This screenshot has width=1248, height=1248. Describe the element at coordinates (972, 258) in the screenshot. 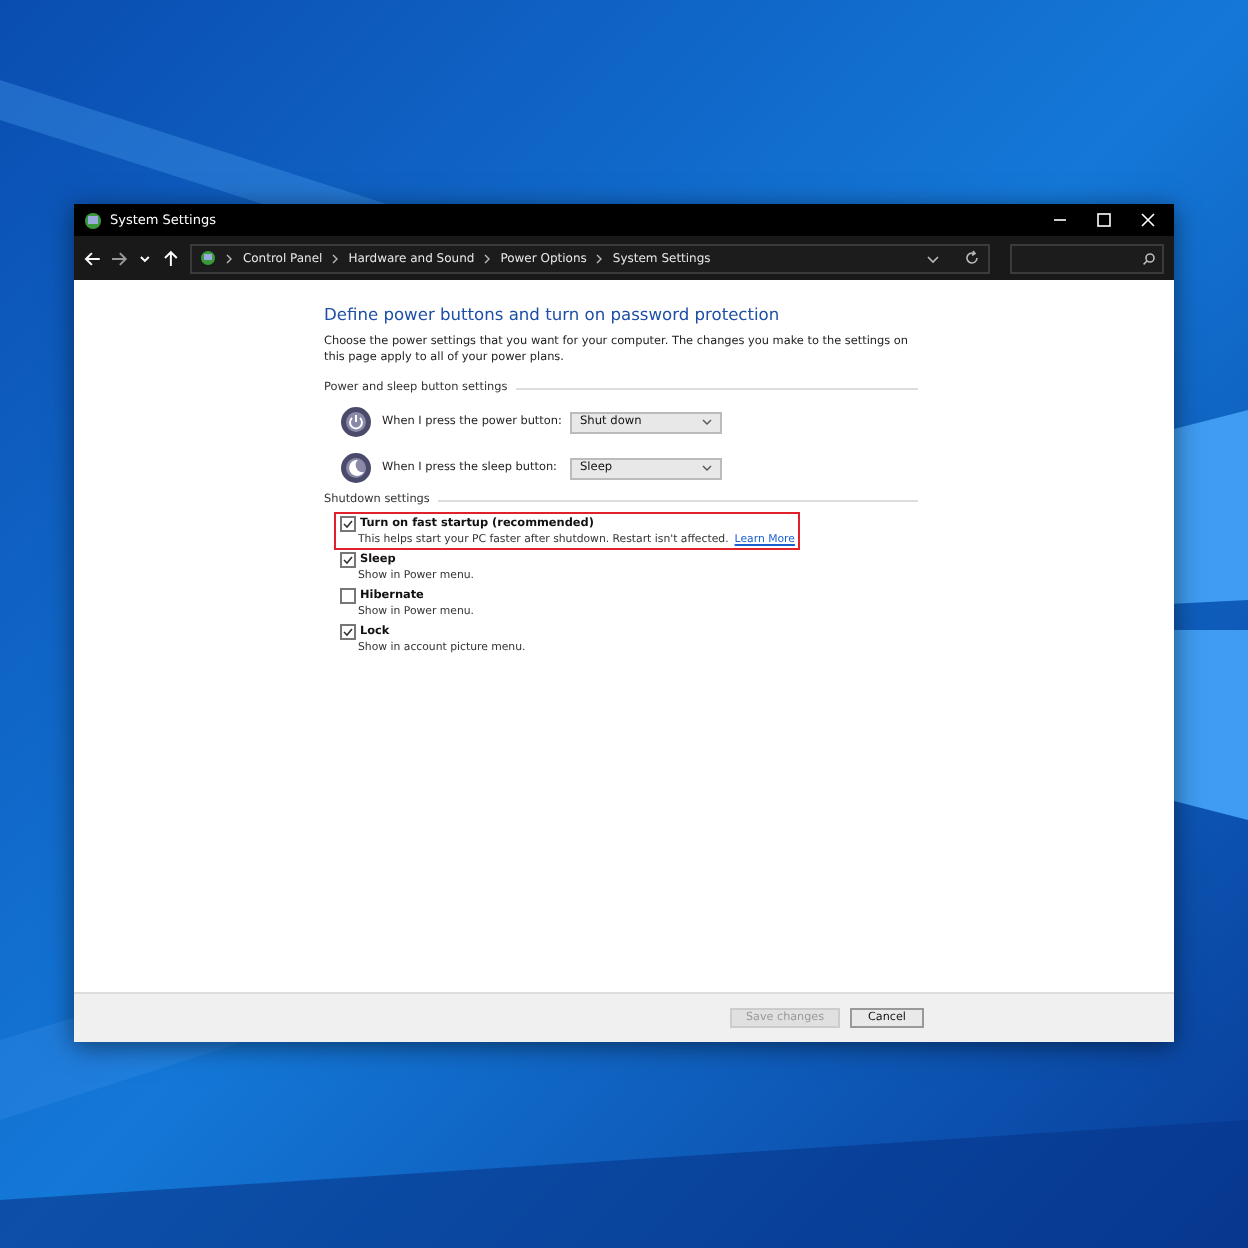

I see `refresh-icon` at that location.